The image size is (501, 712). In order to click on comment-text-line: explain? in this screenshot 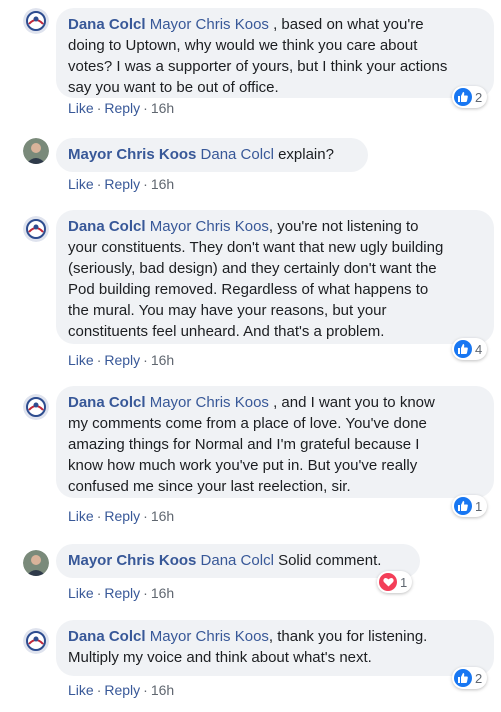, I will do `click(303, 154)`.